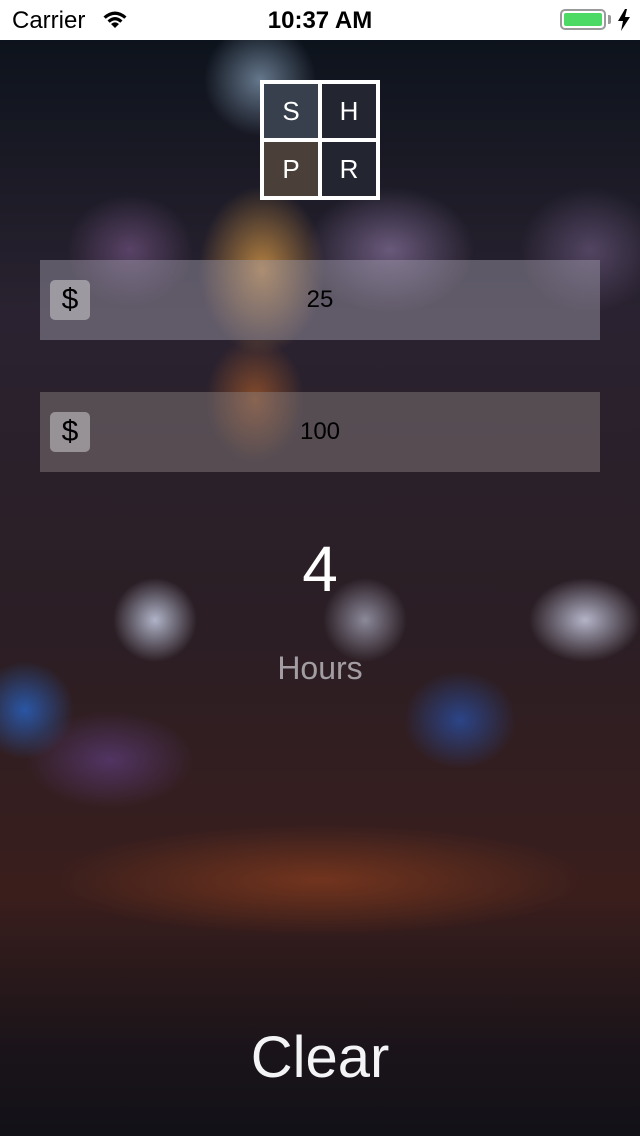 Image resolution: width=640 pixels, height=1136 pixels. I want to click on status-bar: Carrier 10:37 AM, so click(320, 20).